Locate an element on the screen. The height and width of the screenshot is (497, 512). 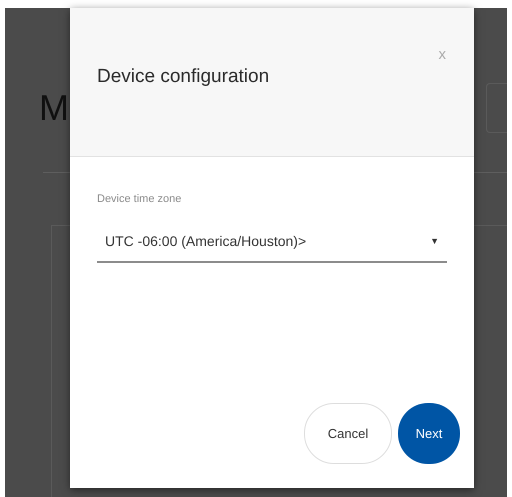
search-field is located at coordinates (496, 108).